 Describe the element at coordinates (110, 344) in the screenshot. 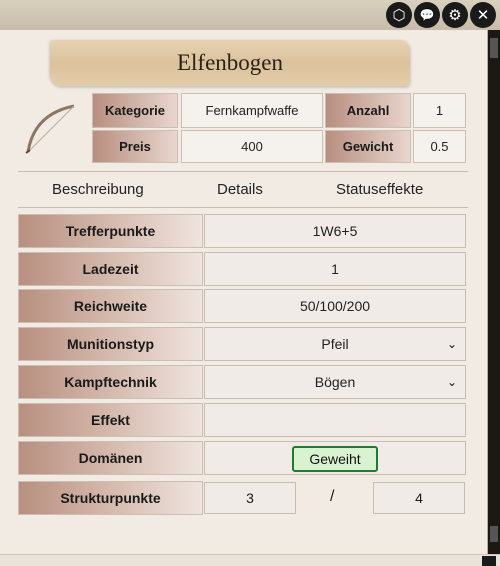

I see `munitionstyp-label: Munitionstyp` at that location.